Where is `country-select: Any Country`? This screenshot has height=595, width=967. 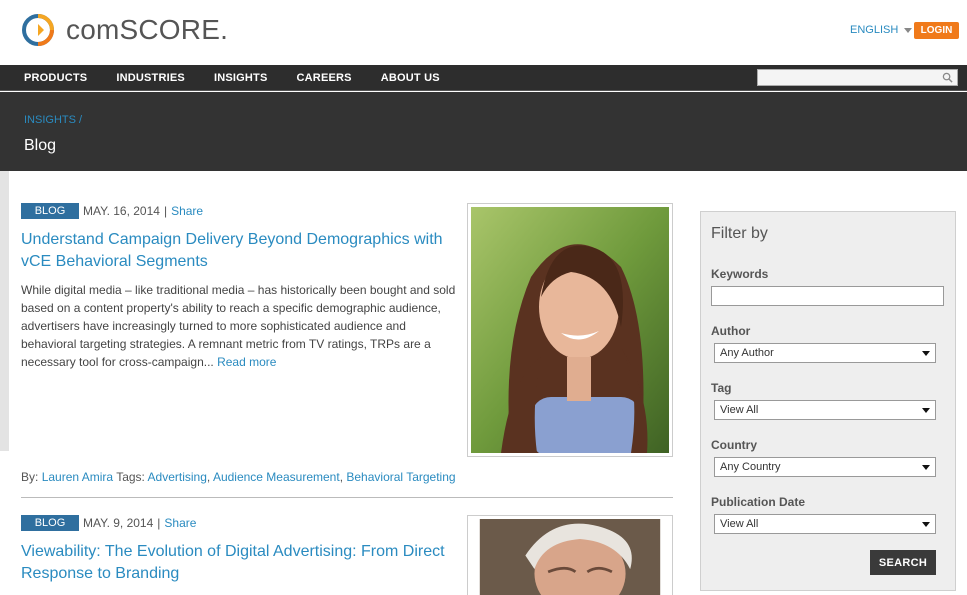
country-select: Any Country is located at coordinates (825, 467).